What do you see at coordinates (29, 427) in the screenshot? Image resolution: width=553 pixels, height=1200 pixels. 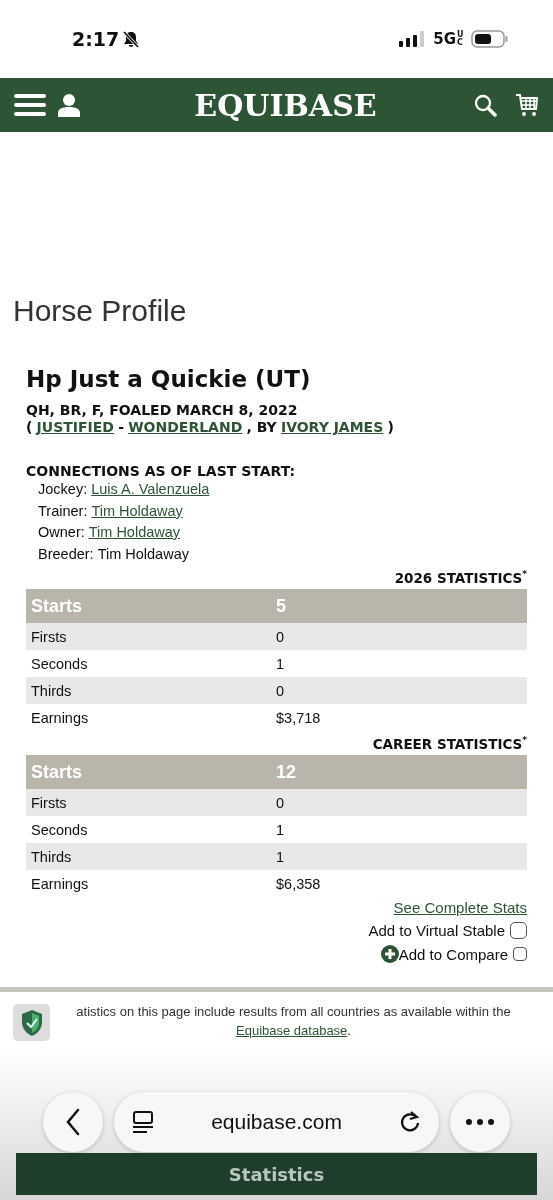 I see `pedigree-text: (` at bounding box center [29, 427].